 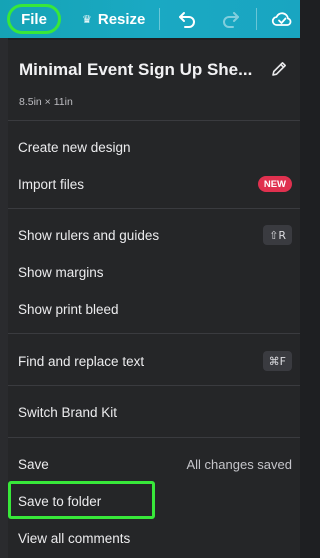 I want to click on file-menu-button: File, so click(x=34, y=19).